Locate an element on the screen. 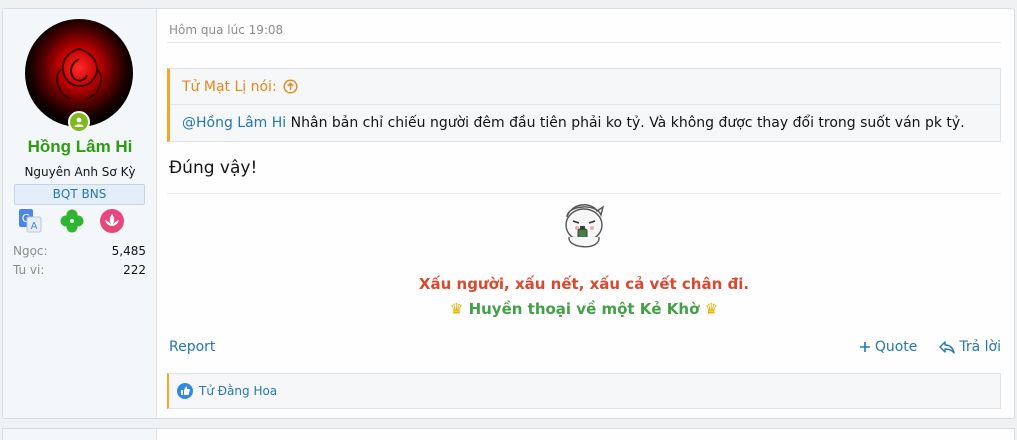 Image resolution: width=1017 pixels, height=440 pixels. user-banner: BQT BNS is located at coordinates (79, 194).